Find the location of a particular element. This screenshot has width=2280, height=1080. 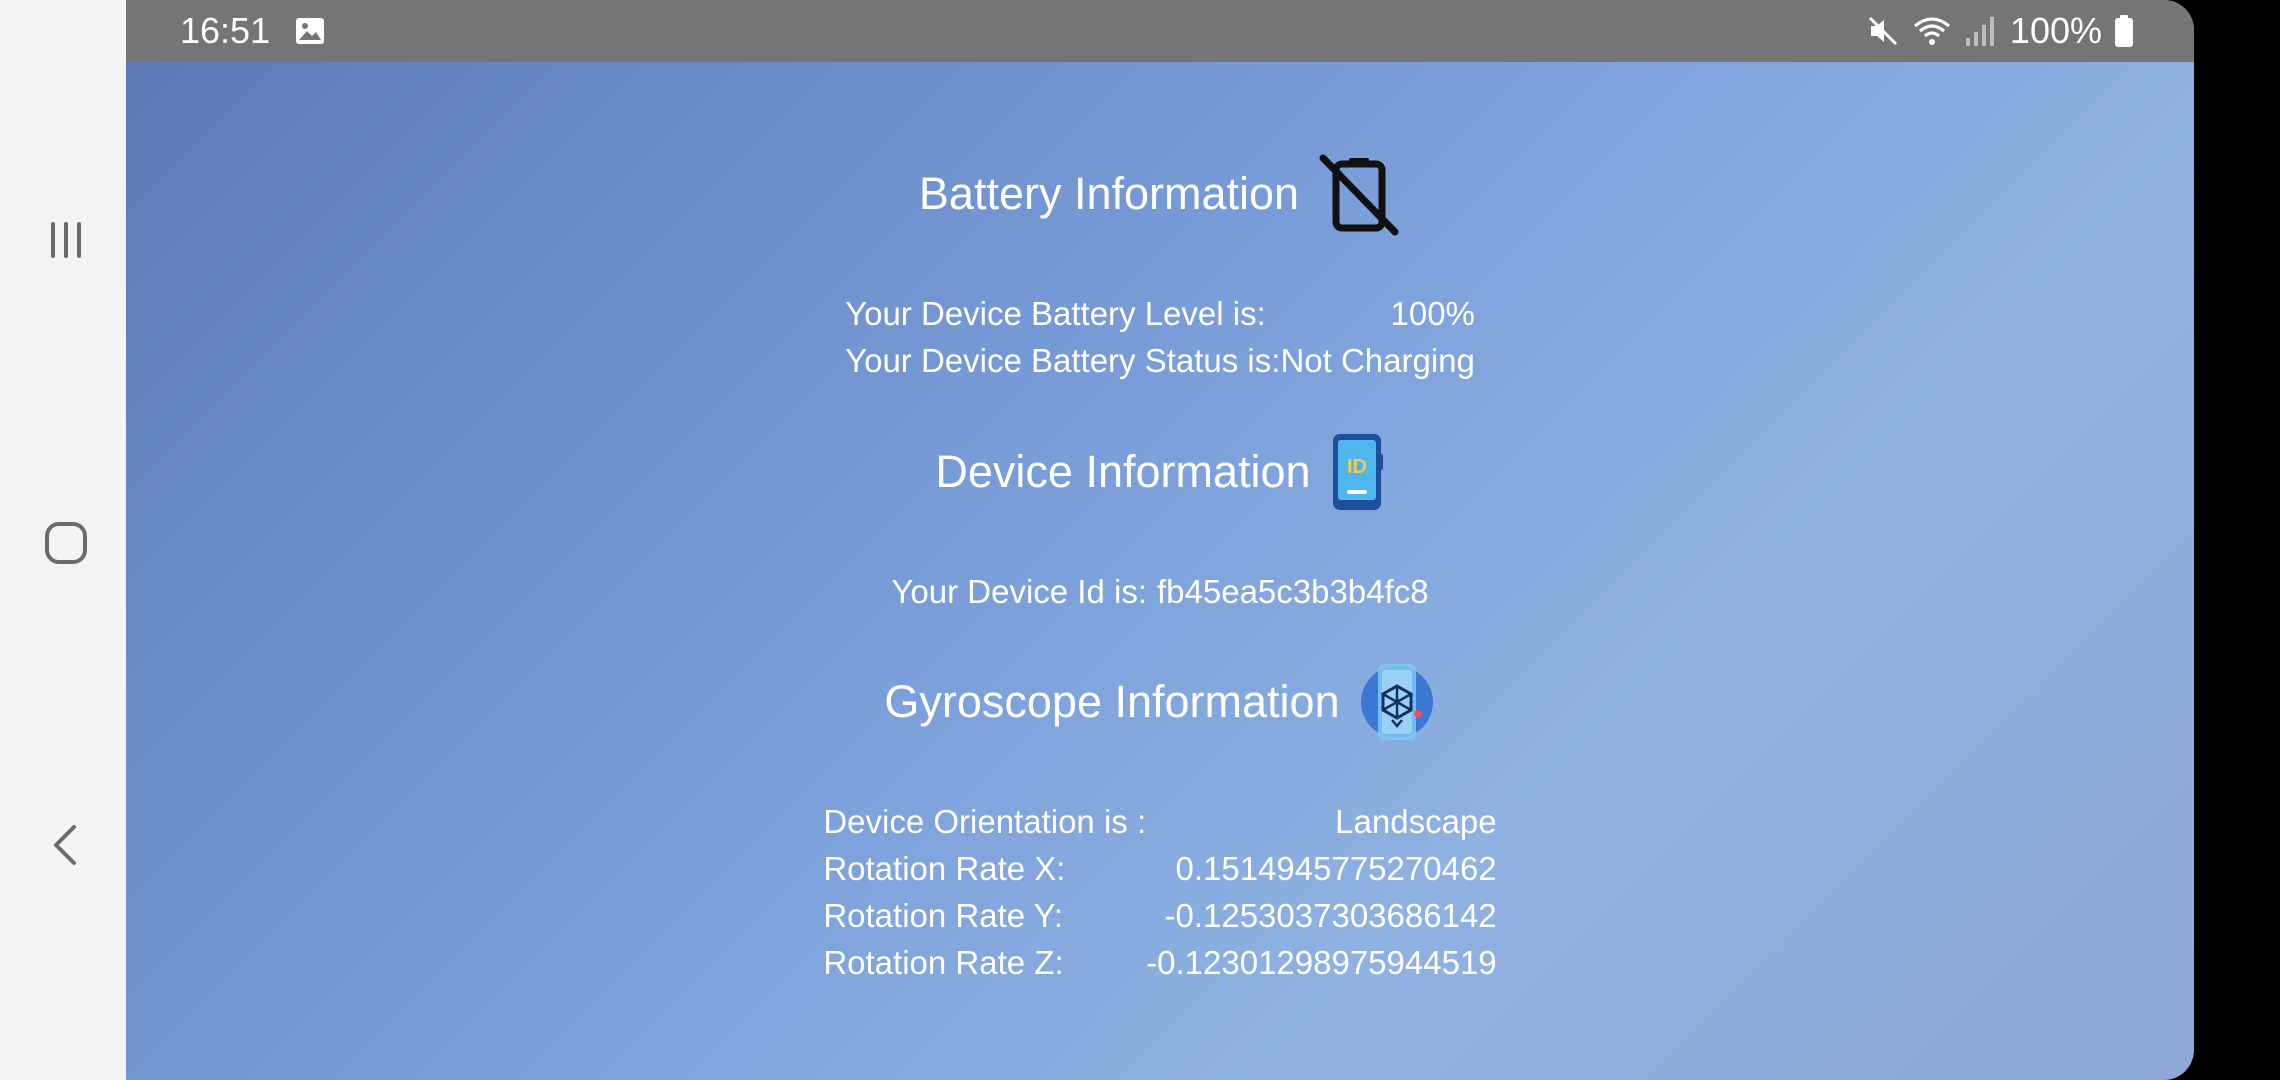

device-title-text: Device Information is located at coordinates (1123, 471).